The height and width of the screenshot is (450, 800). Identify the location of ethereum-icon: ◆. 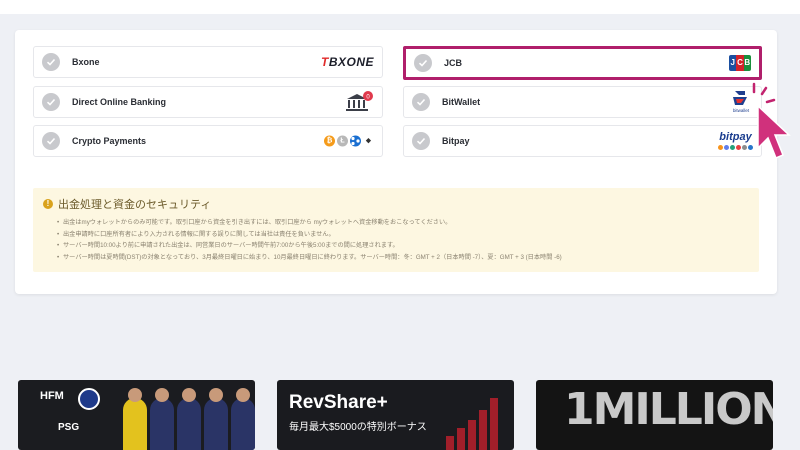
(368, 141).